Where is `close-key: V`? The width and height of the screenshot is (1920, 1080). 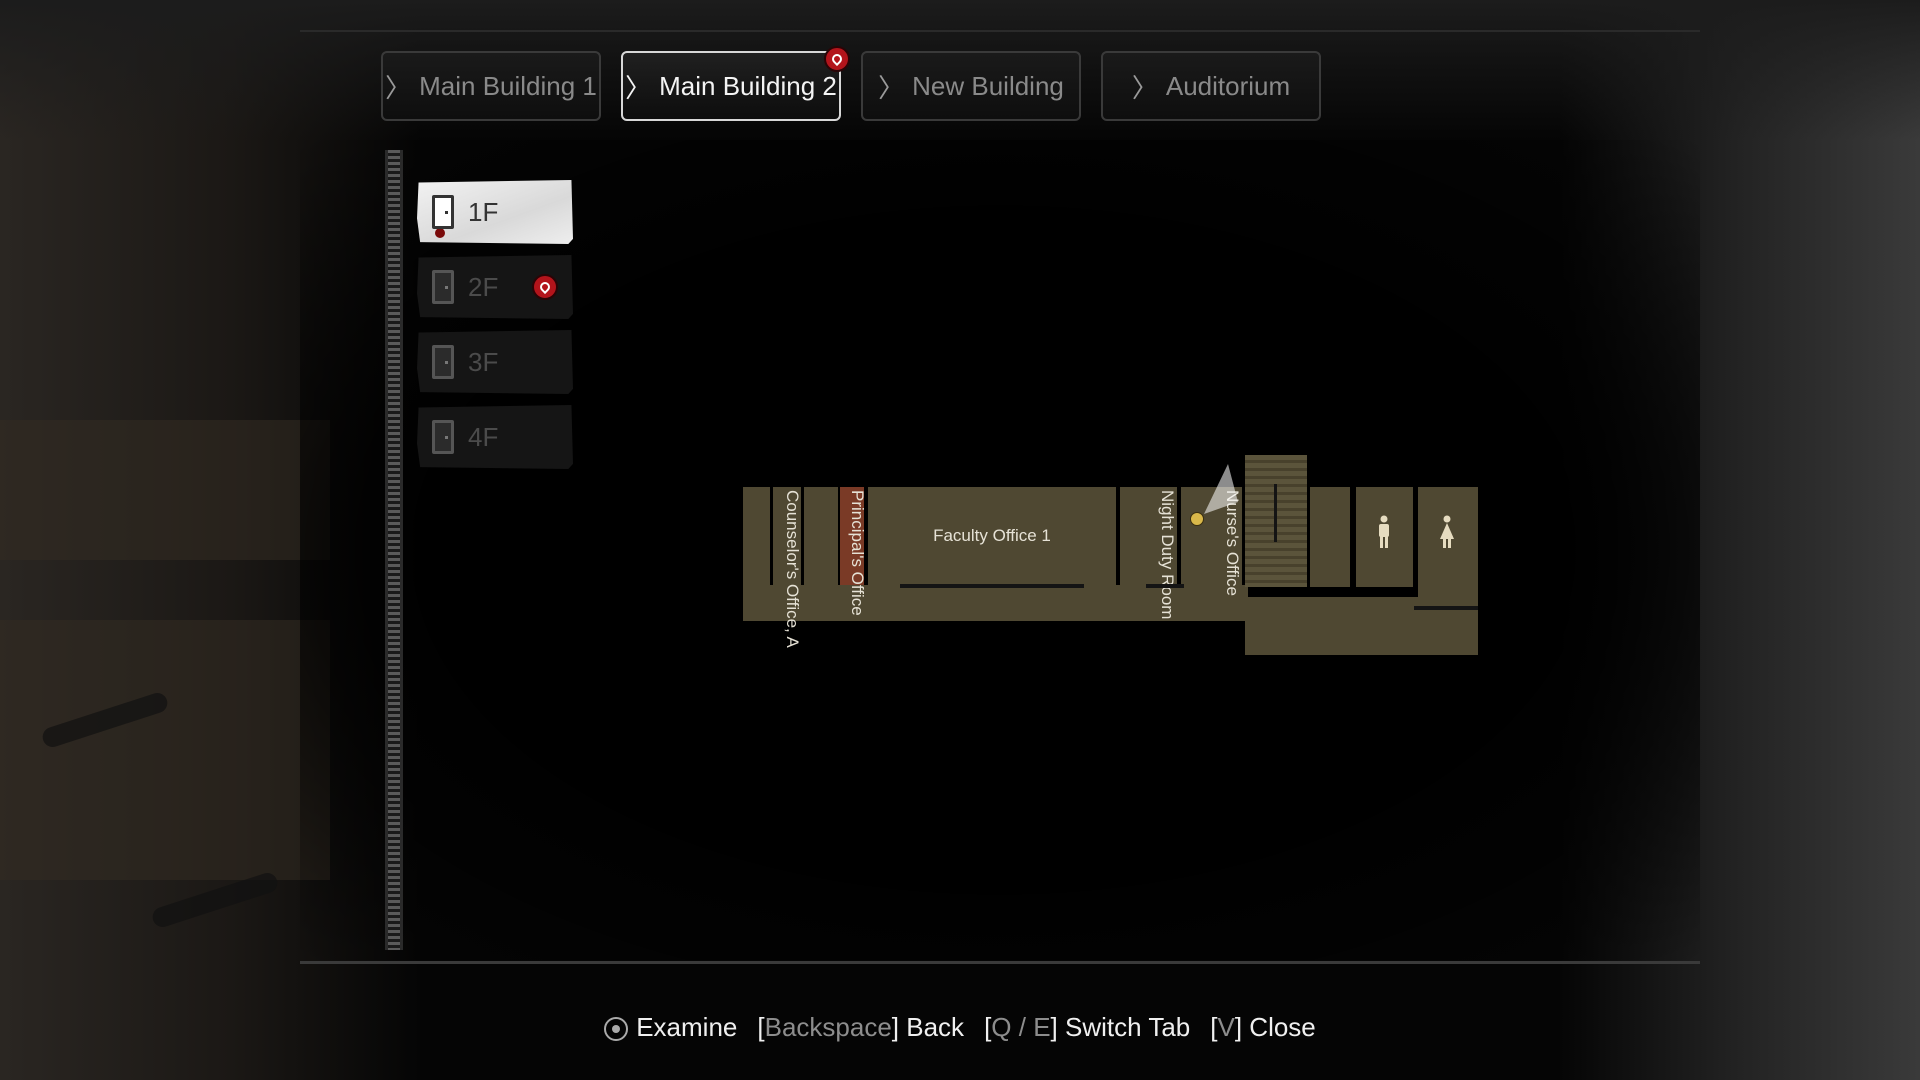 close-key: V is located at coordinates (1226, 1027).